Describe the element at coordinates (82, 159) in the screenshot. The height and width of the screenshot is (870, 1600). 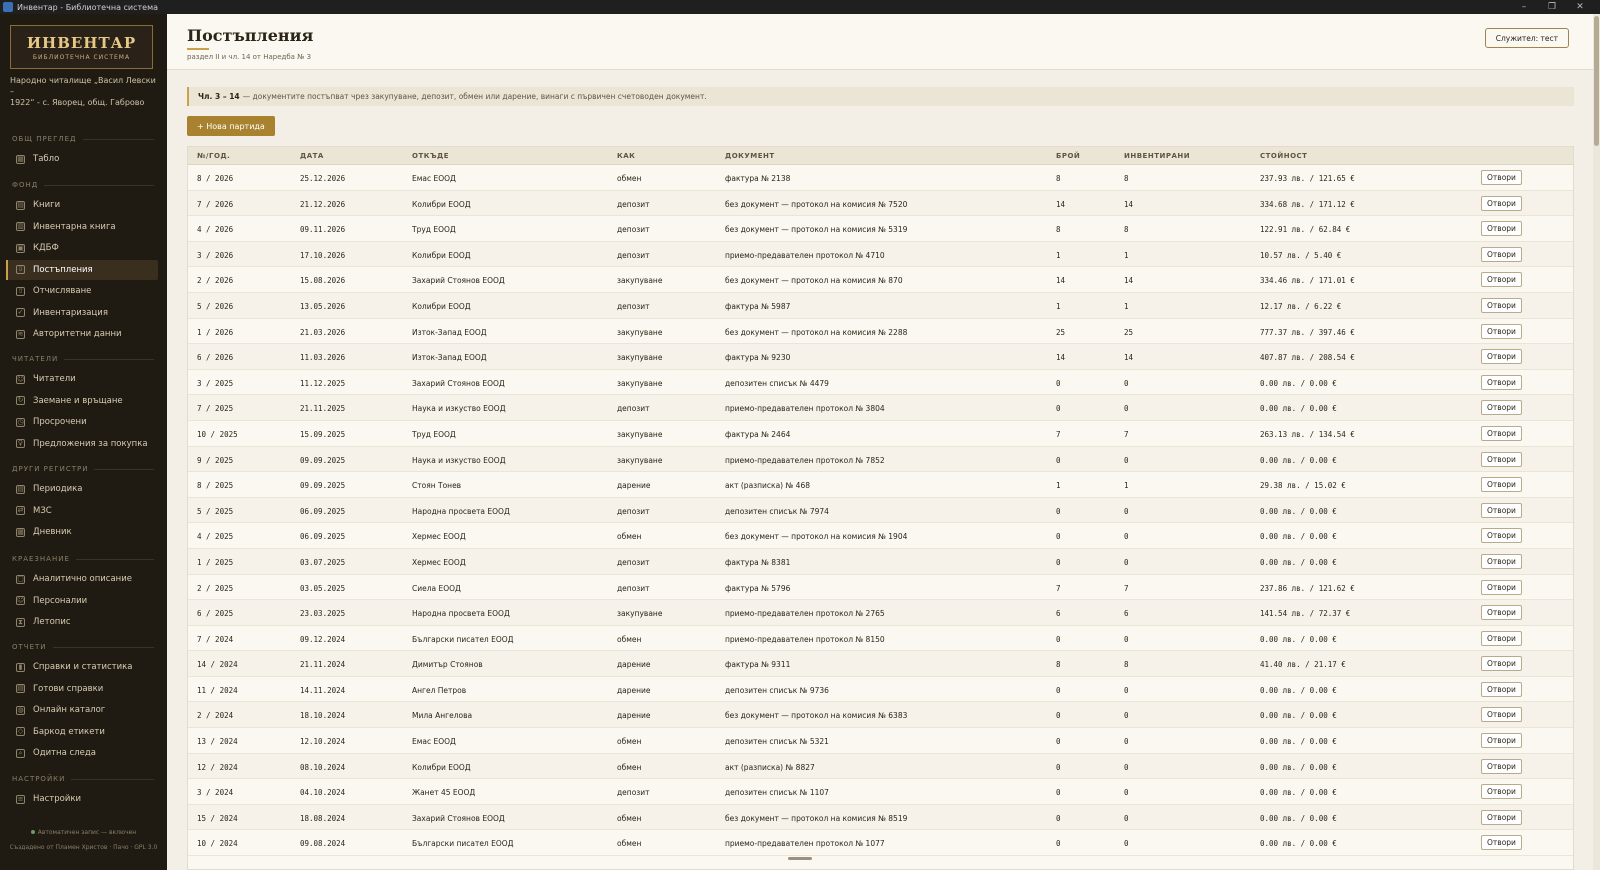
I see `sidebar-item: ▦ Табло` at that location.